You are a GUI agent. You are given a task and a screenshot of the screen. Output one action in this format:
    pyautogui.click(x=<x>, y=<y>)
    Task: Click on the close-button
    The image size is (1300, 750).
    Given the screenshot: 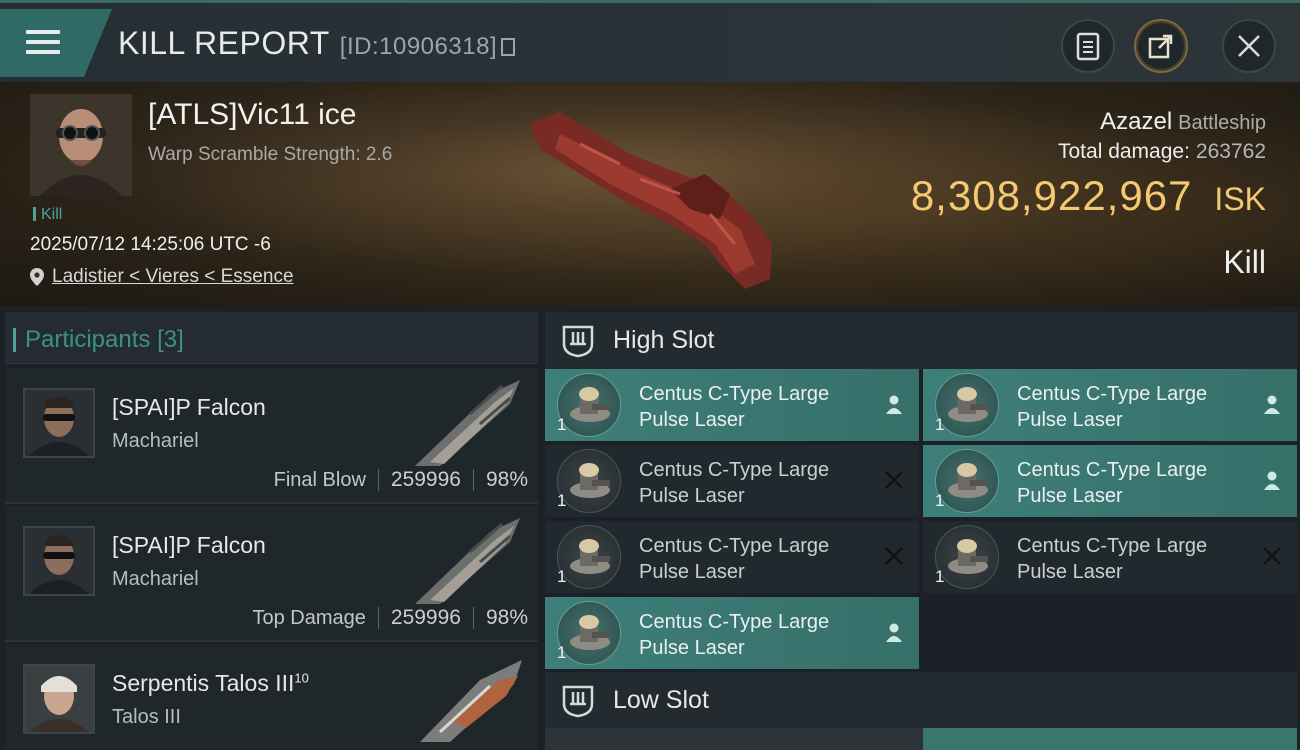 What is the action you would take?
    pyautogui.click(x=1249, y=46)
    